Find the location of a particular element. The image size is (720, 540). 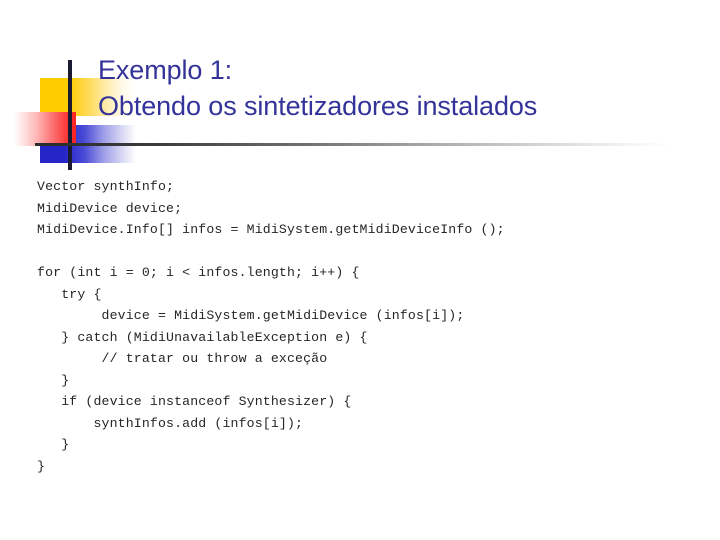

code-line: // tratar ou throw a exceção is located at coordinates (182, 358).